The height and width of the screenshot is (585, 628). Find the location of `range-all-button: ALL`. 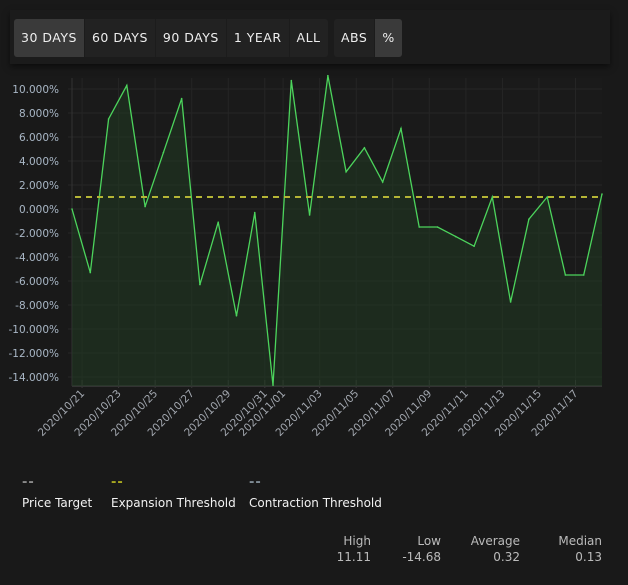

range-all-button: ALL is located at coordinates (309, 38).